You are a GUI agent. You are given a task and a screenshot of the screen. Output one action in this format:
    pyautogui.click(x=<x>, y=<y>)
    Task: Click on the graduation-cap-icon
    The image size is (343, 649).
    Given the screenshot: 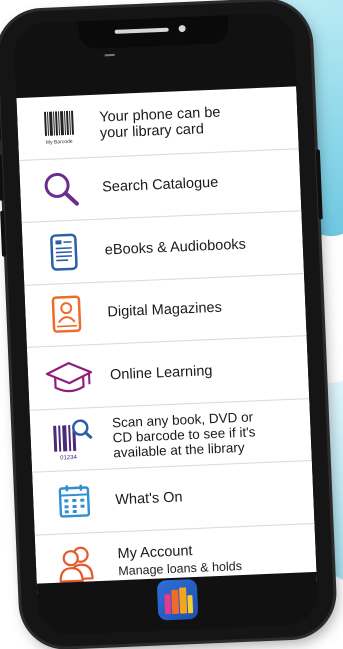 What is the action you would take?
    pyautogui.click(x=69, y=376)
    